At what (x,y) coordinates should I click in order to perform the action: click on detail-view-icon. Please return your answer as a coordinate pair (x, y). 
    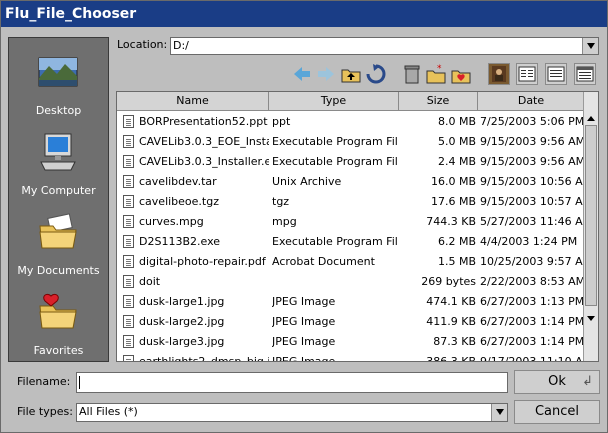
    Looking at the image, I should click on (556, 74).